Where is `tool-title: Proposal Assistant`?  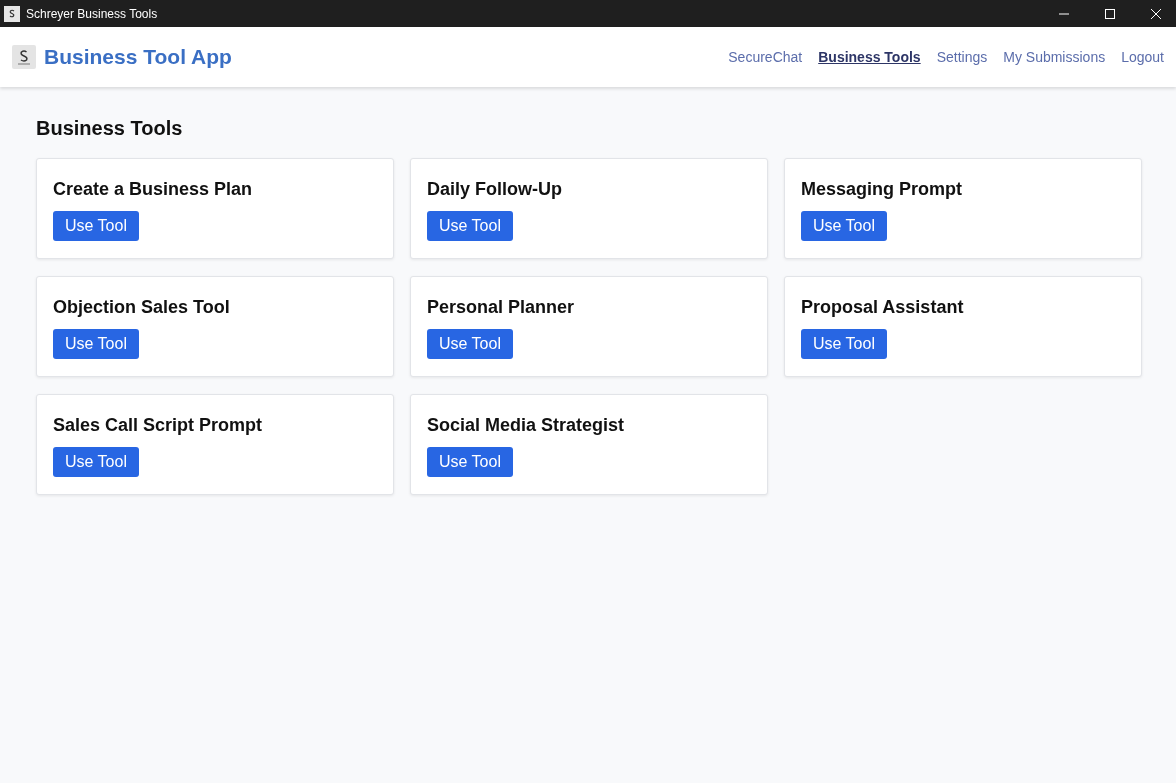
tool-title: Proposal Assistant is located at coordinates (882, 307).